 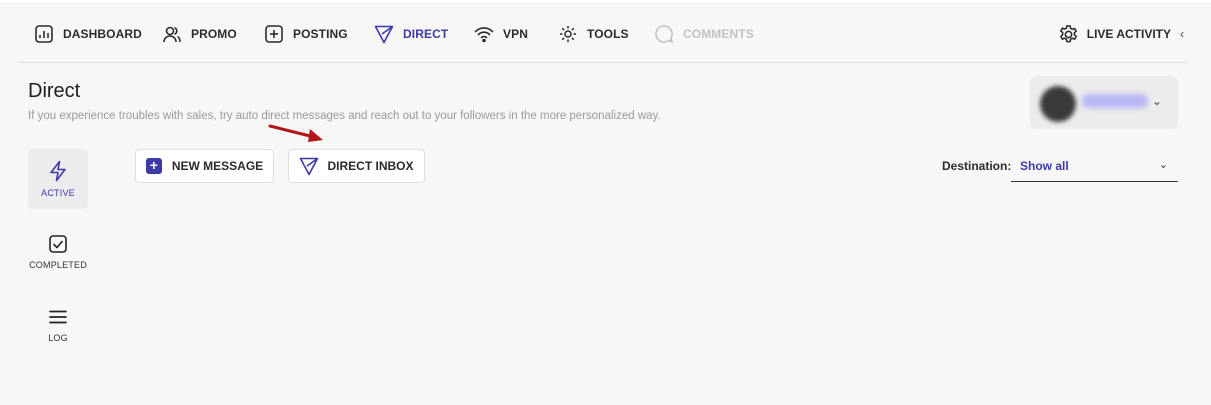 What do you see at coordinates (718, 34) in the screenshot?
I see `nav-item-label: COMMENTS` at bounding box center [718, 34].